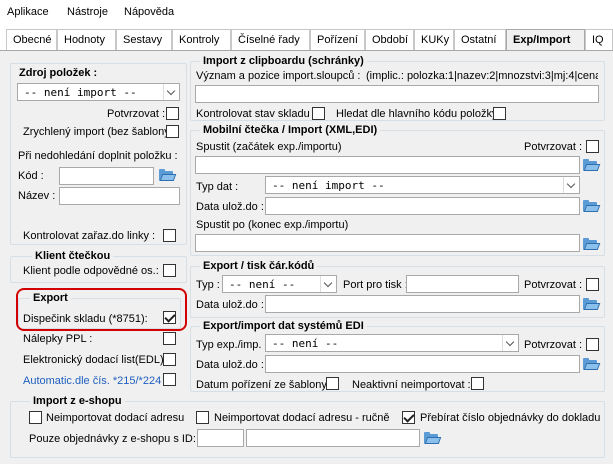 The height and width of the screenshot is (464, 613). Describe the element at coordinates (290, 130) in the screenshot. I see `mobilni-title: Mobilní čtečka / Import (XML,EDI)` at that location.